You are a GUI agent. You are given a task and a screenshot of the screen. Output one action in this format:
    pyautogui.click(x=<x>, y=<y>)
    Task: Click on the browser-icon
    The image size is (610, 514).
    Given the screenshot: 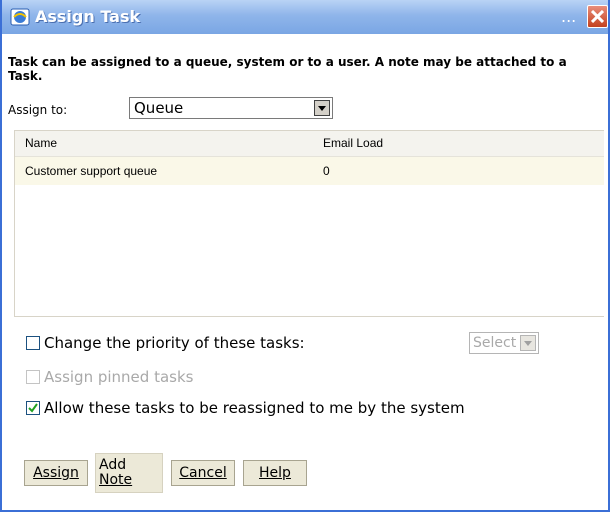 What is the action you would take?
    pyautogui.click(x=20, y=17)
    